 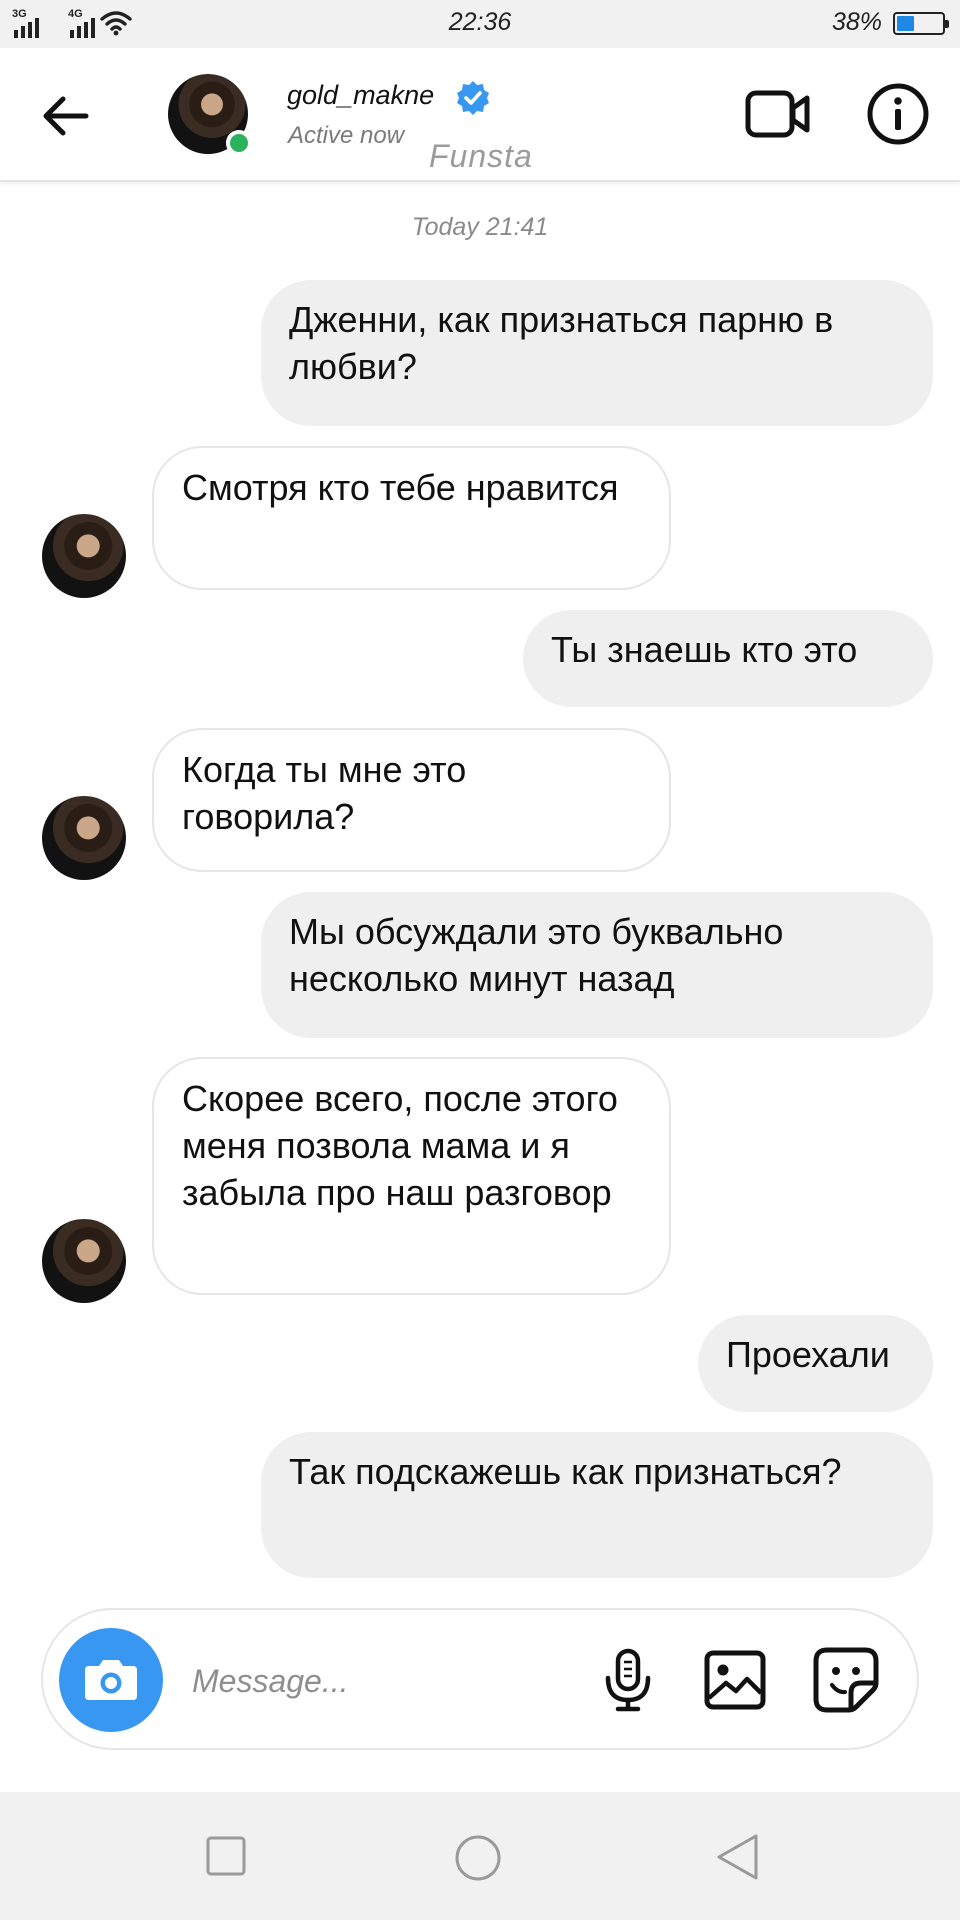 I want to click on verified-badge-icon, so click(x=473, y=98).